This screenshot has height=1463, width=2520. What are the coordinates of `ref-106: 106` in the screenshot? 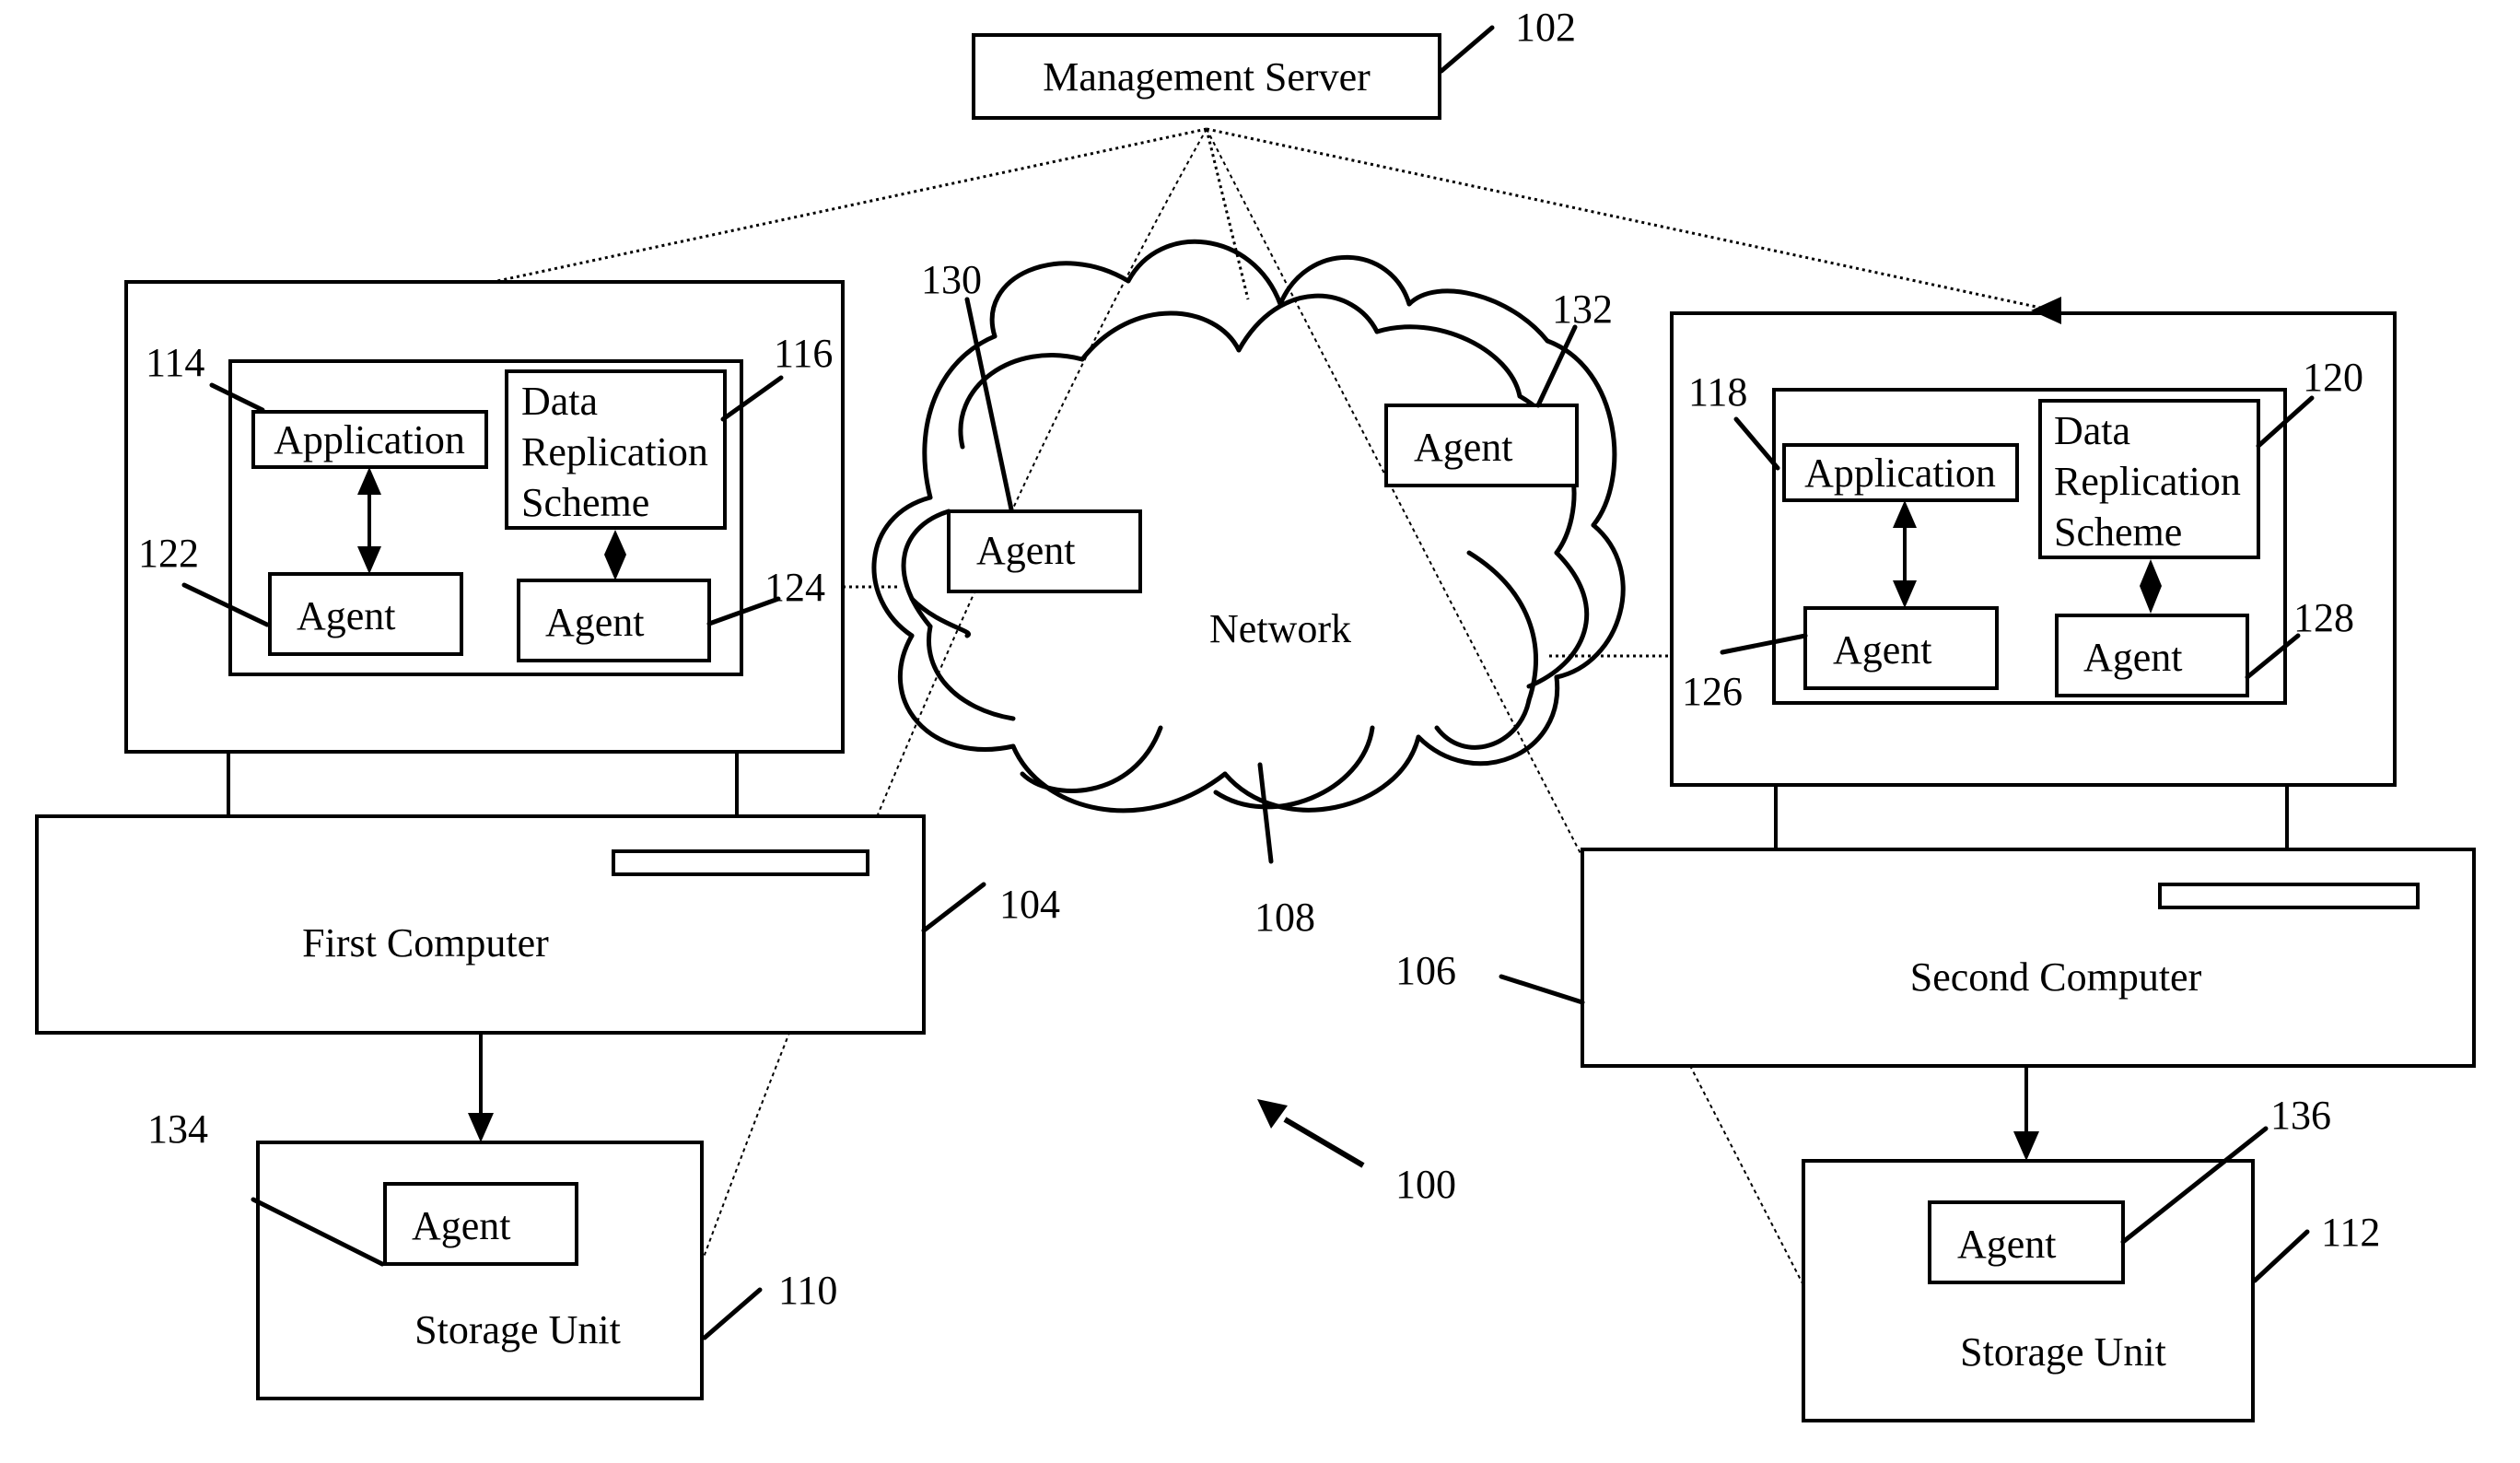 It's located at (1425, 971).